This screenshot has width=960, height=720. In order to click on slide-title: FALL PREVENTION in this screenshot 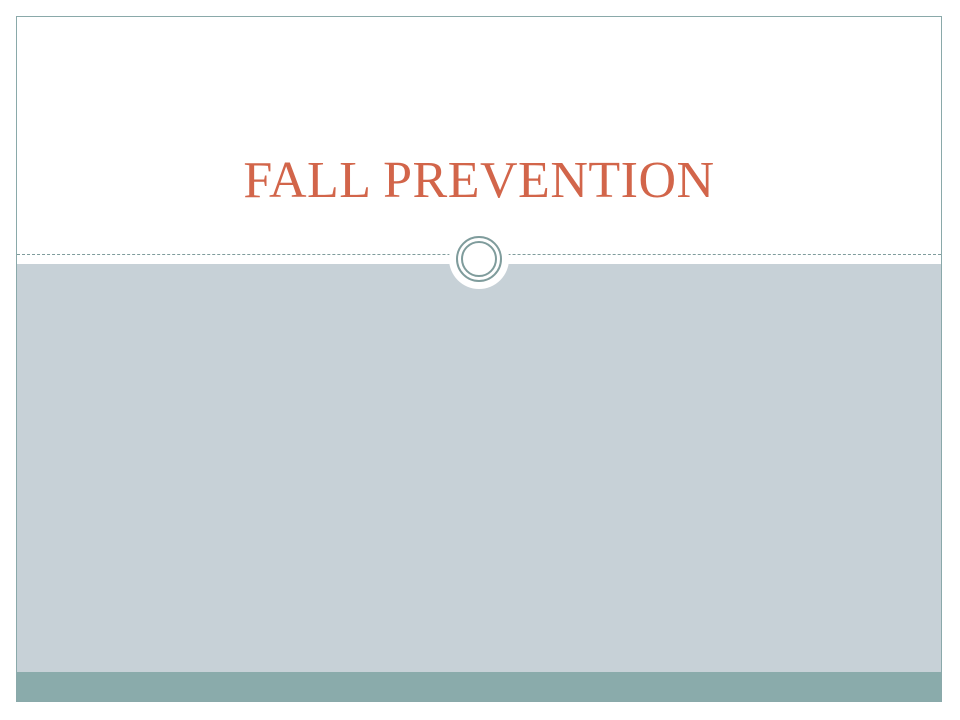, I will do `click(479, 181)`.